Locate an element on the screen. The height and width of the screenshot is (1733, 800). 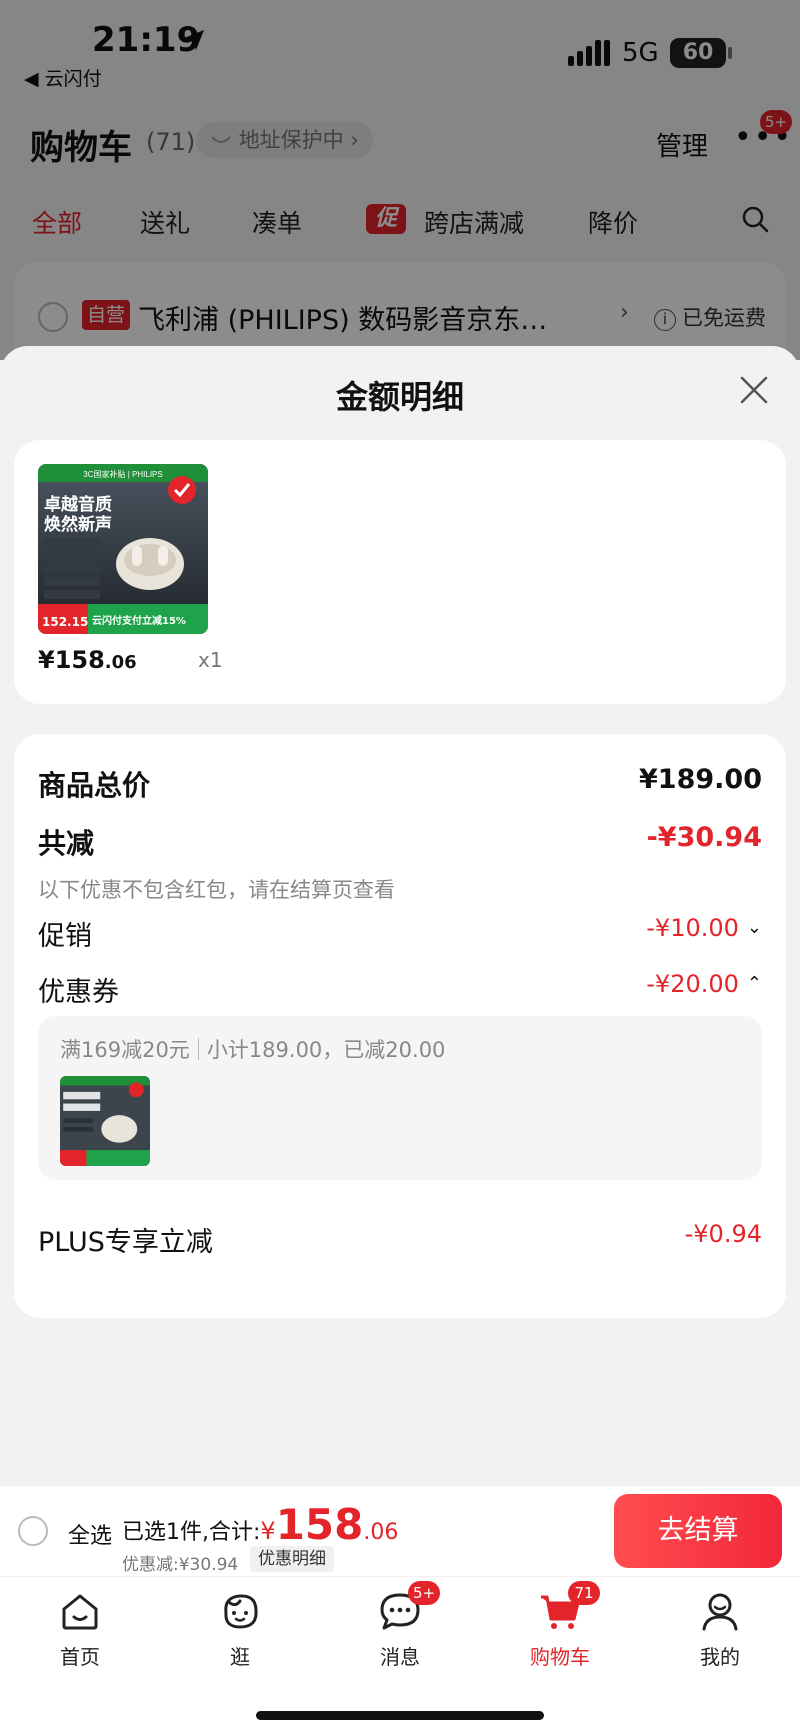
total-currency: ¥ is located at coordinates (268, 1531).